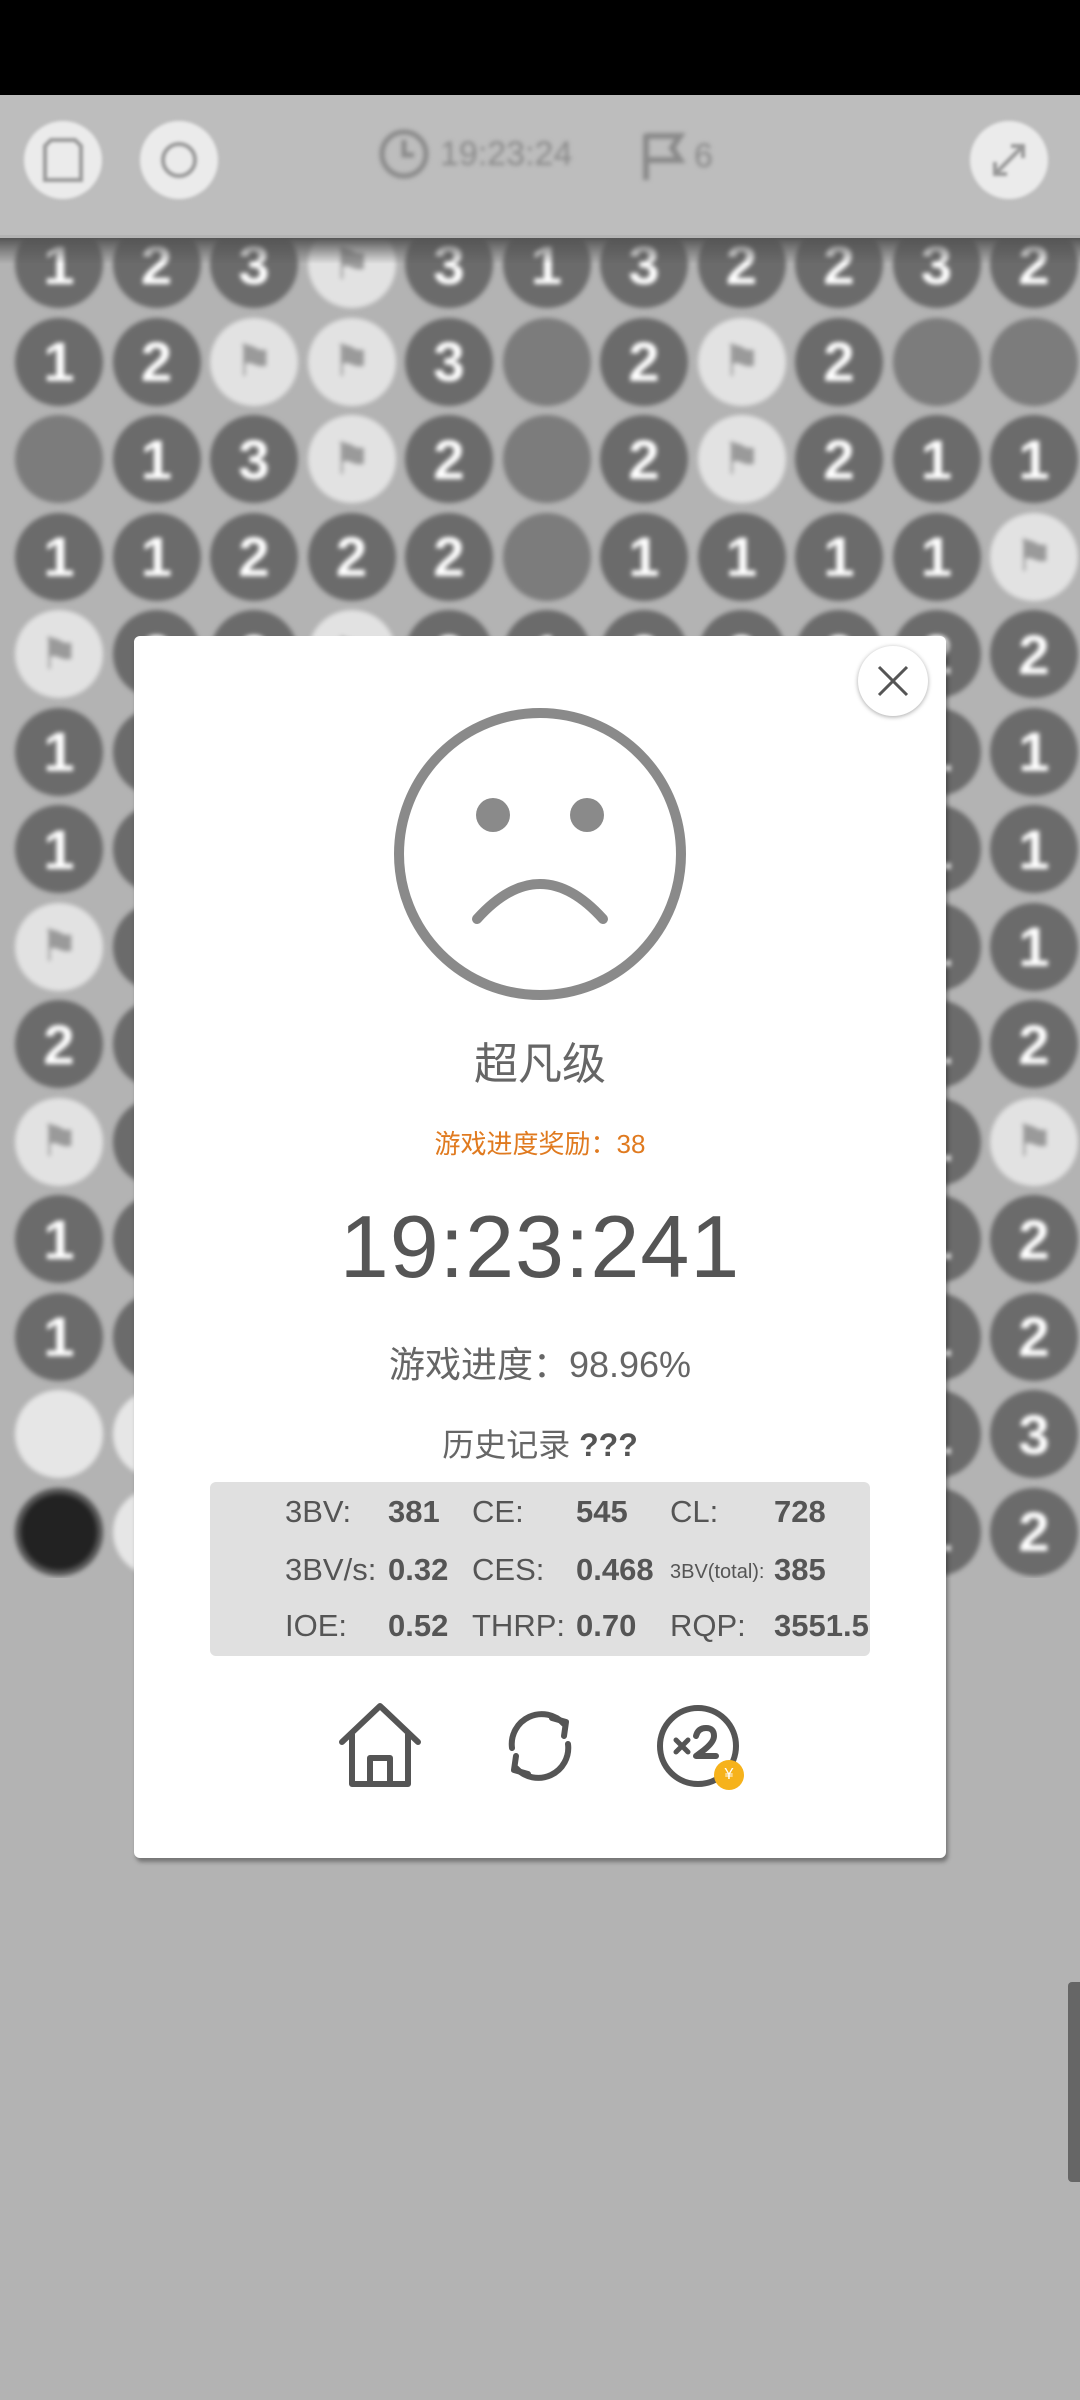  What do you see at coordinates (540, 251) in the screenshot?
I see `board-top-shadow` at bounding box center [540, 251].